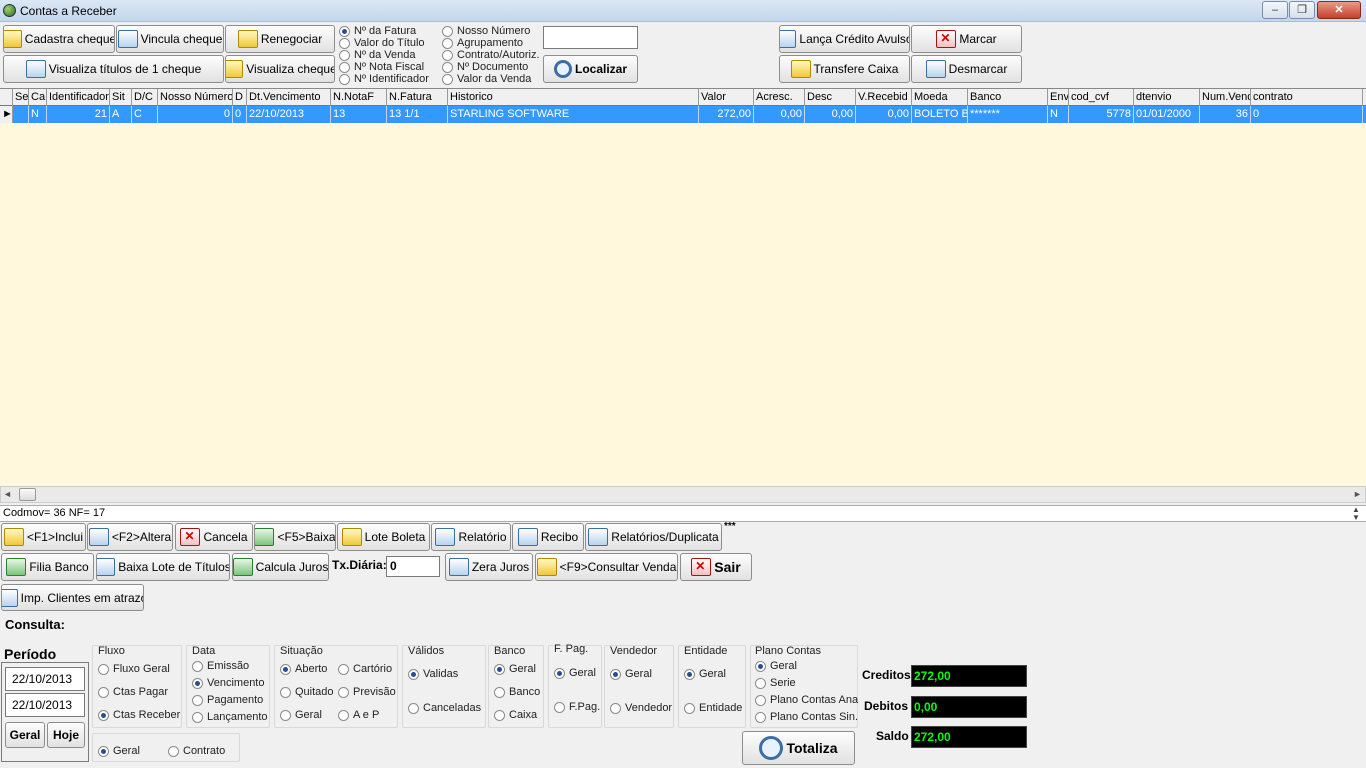  I want to click on visualiza-titulos-button: Visualiza títulos de 1 cheque, so click(113, 69).